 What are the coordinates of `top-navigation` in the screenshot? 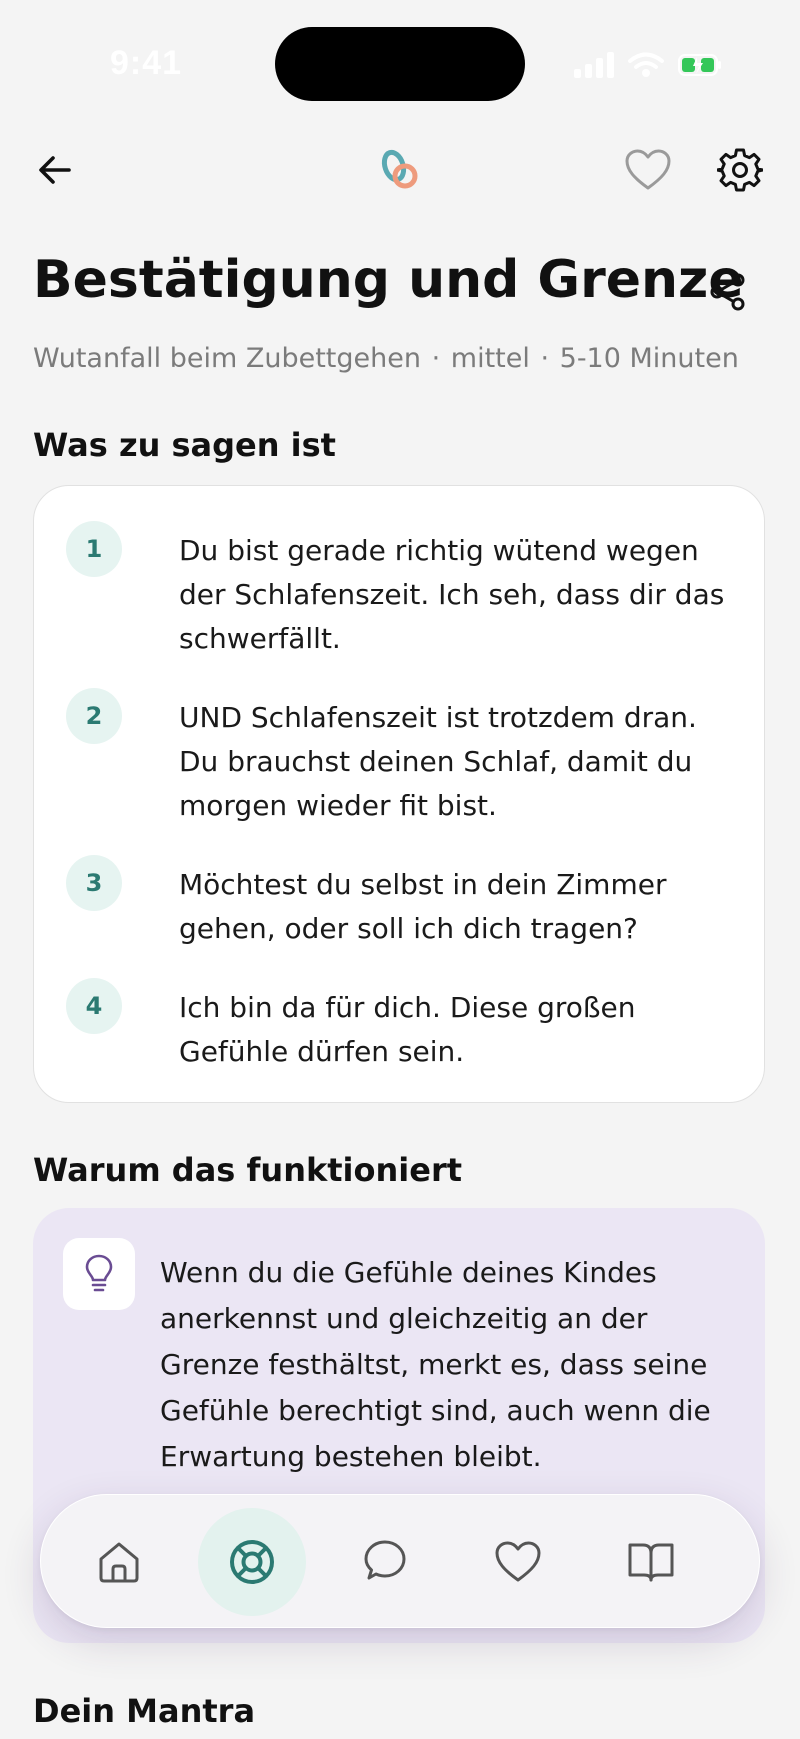 It's located at (400, 170).